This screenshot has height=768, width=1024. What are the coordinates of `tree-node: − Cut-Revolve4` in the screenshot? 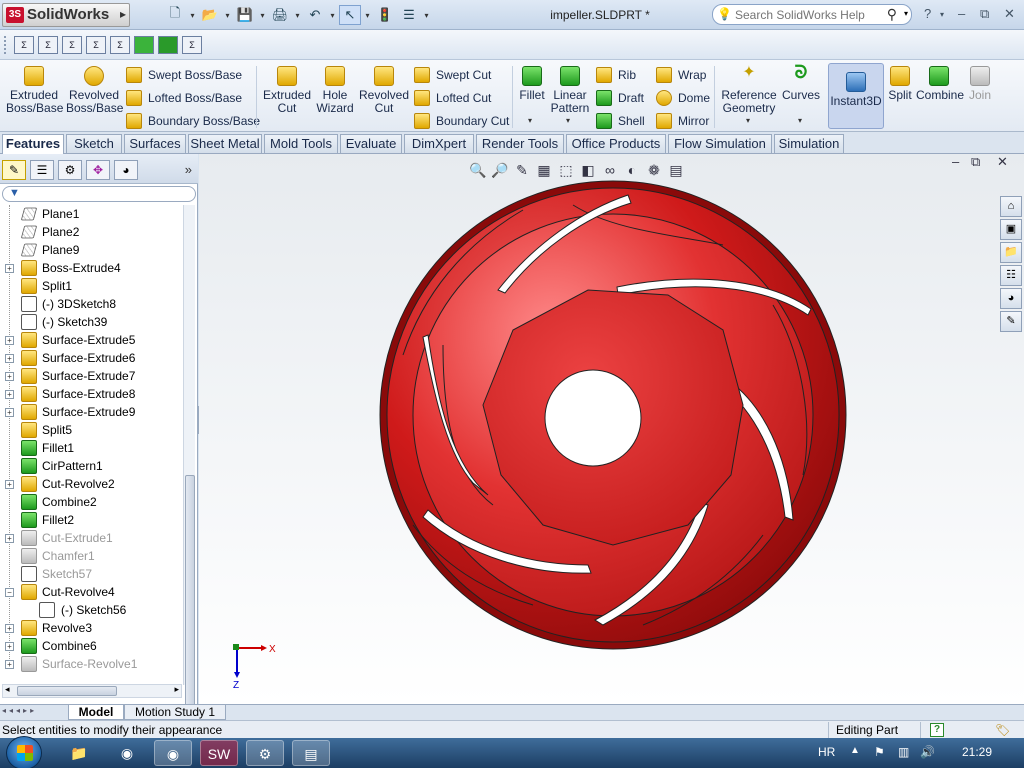 It's located at (92, 592).